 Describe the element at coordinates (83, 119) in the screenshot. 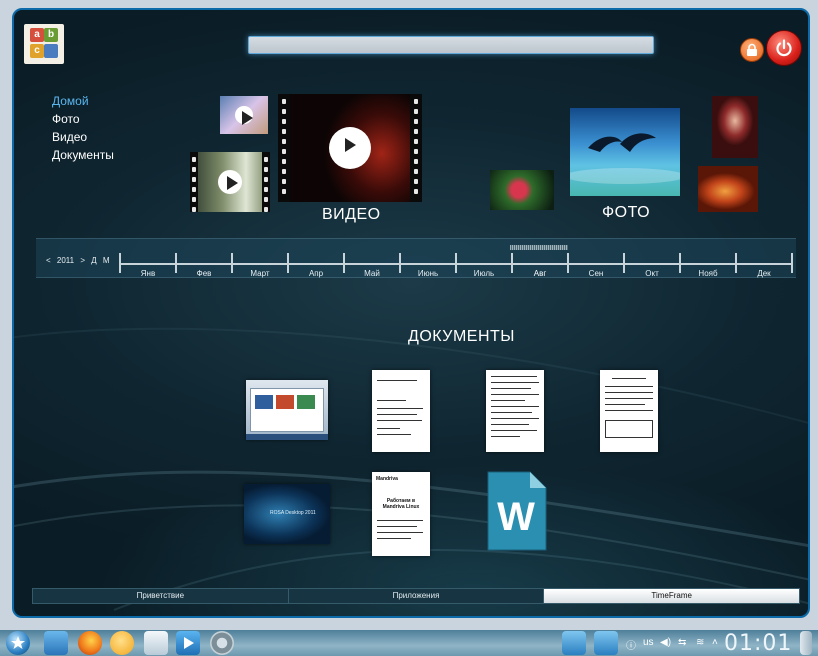

I see `nav-item-photo: Фото` at that location.